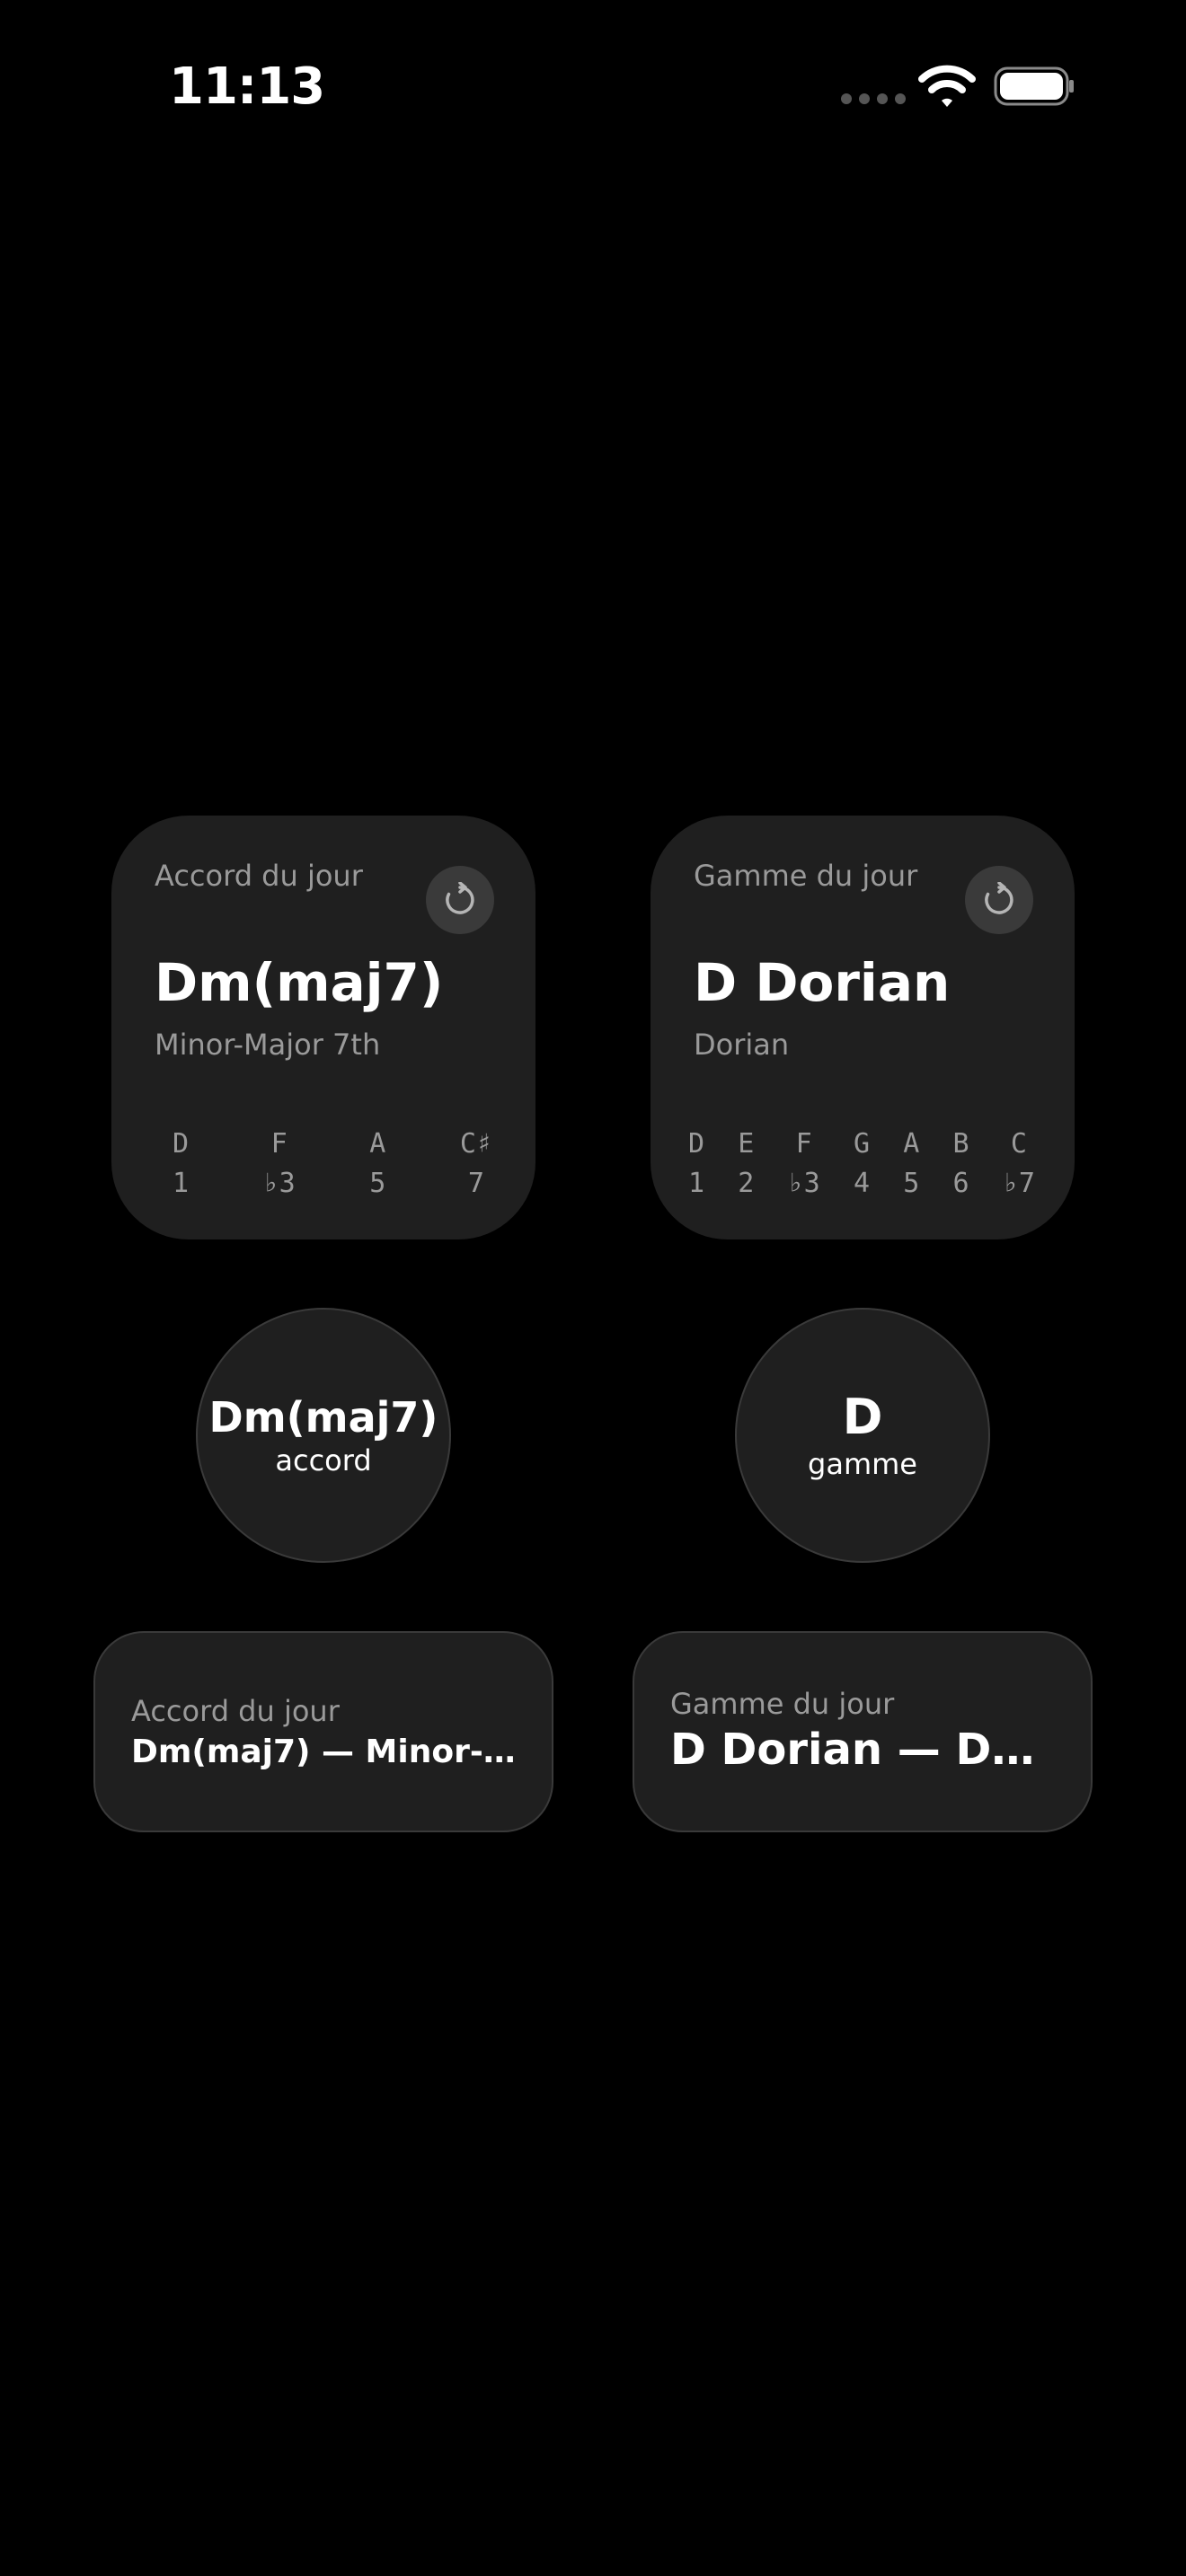 The width and height of the screenshot is (1186, 2576). What do you see at coordinates (873, 98) in the screenshot?
I see `signal-dots-icon` at bounding box center [873, 98].